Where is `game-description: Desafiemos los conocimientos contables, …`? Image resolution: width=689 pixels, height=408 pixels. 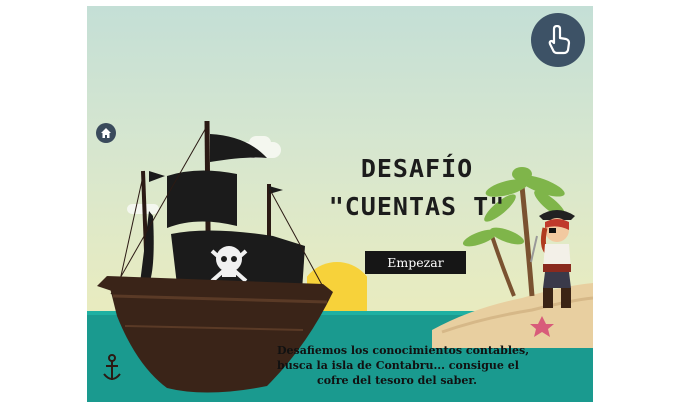 game-description: Desafiemos los conocimientos contables, … is located at coordinates (403, 365).